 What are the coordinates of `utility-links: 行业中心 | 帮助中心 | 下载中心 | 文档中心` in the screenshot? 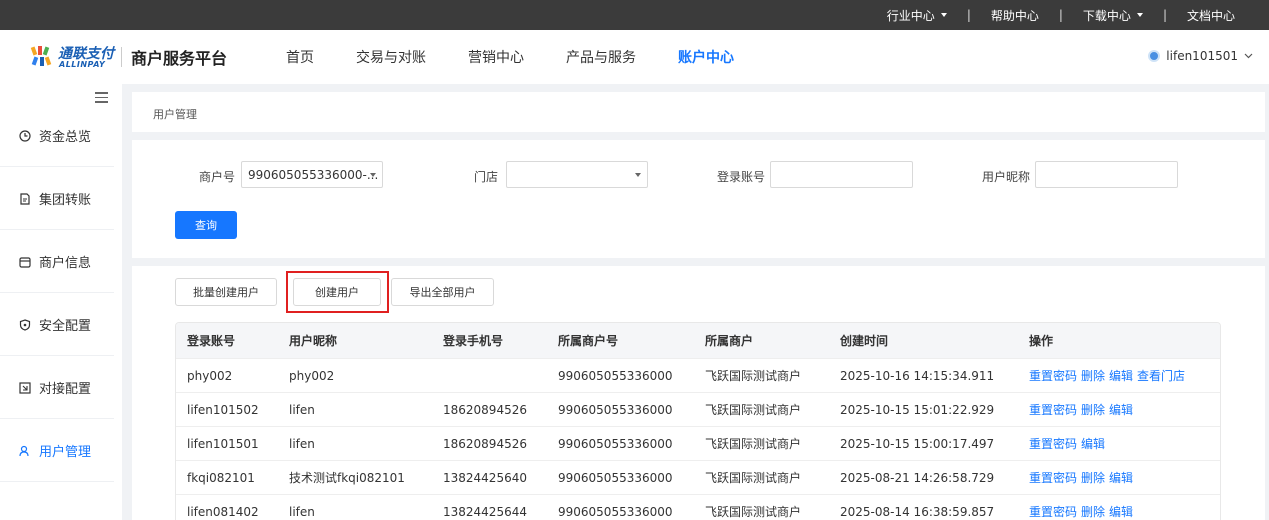 It's located at (1061, 15).